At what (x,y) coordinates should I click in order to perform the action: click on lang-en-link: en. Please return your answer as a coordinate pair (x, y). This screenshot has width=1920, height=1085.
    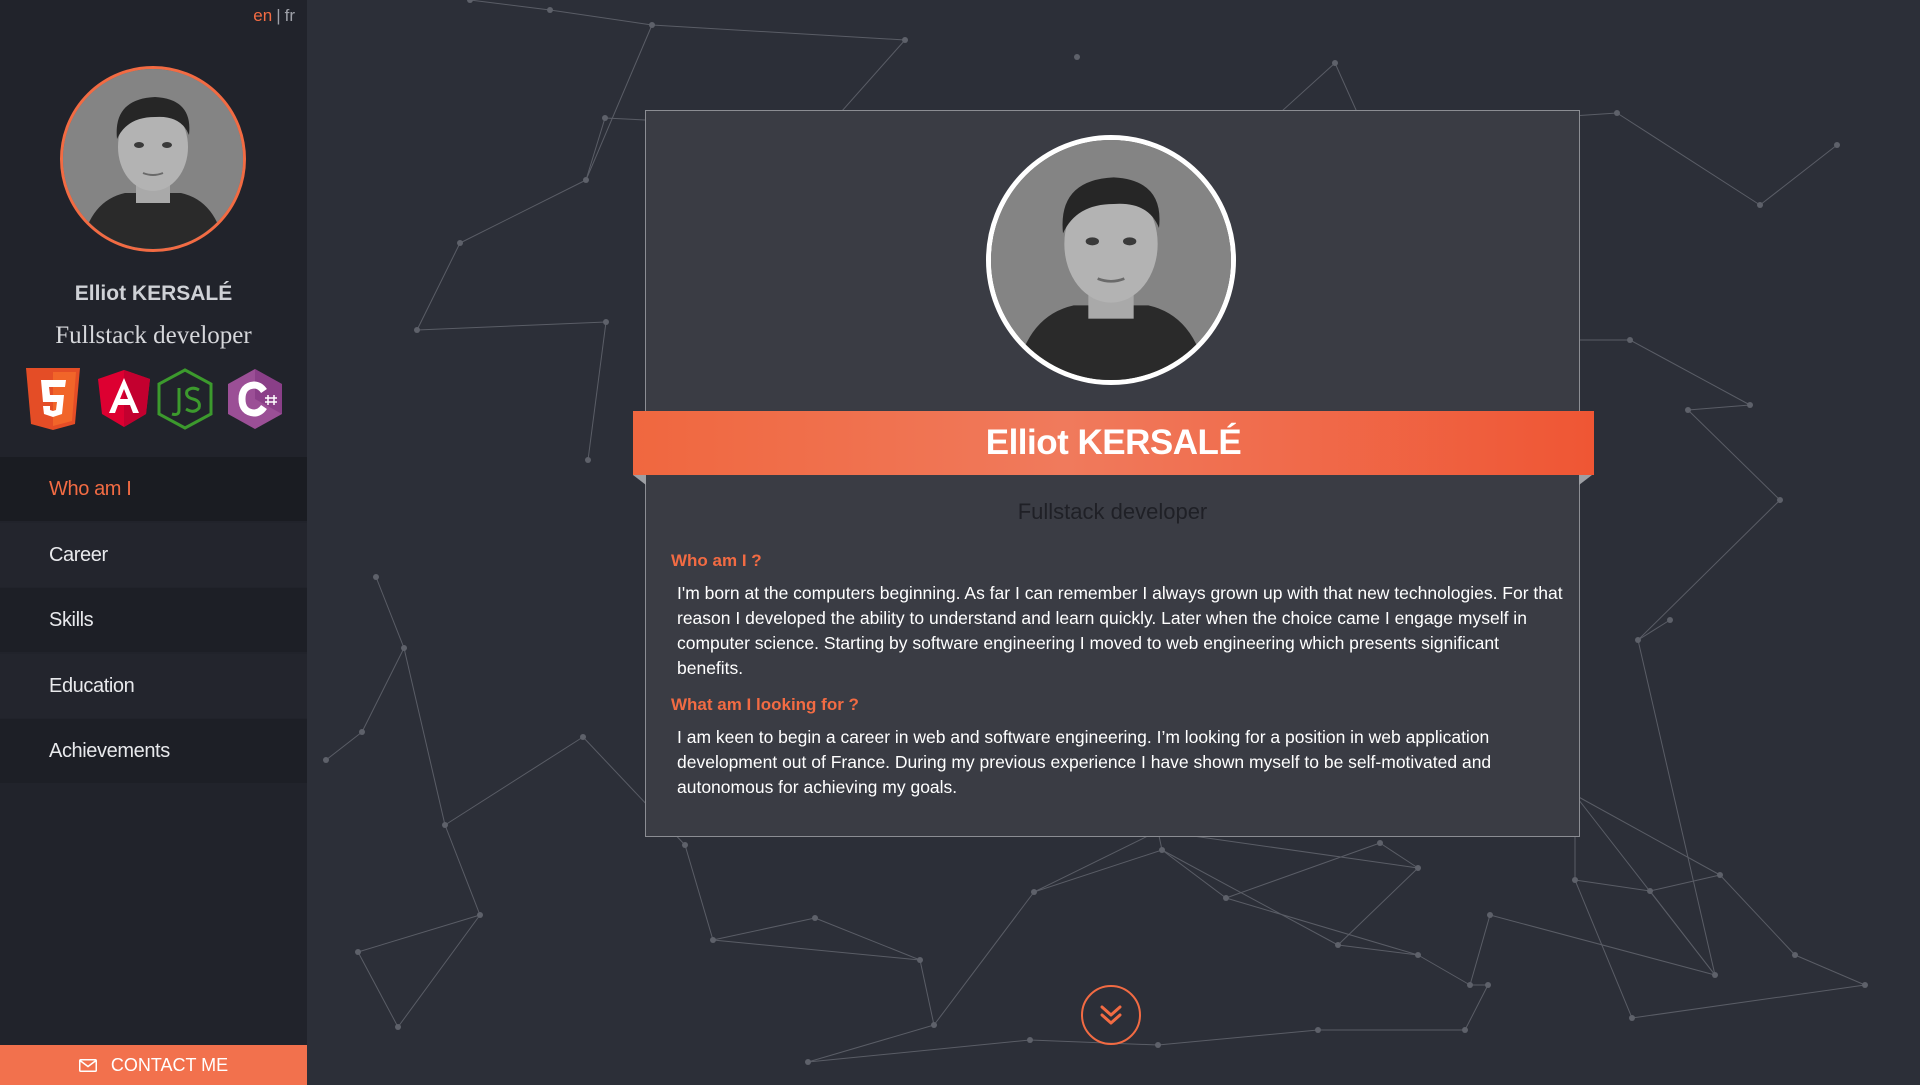
    Looking at the image, I should click on (262, 15).